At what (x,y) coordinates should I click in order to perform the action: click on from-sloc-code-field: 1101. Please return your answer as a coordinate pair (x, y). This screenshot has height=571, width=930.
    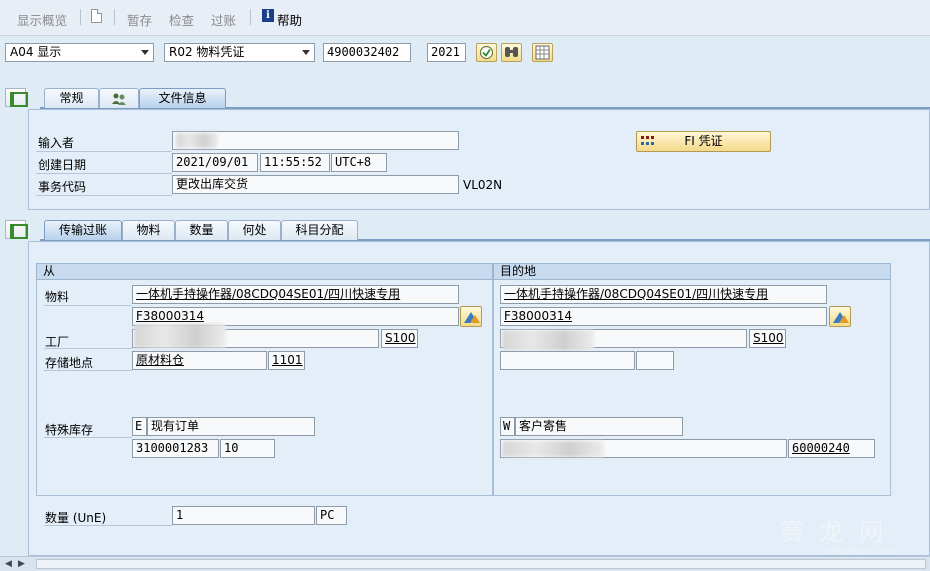
    Looking at the image, I should click on (286, 360).